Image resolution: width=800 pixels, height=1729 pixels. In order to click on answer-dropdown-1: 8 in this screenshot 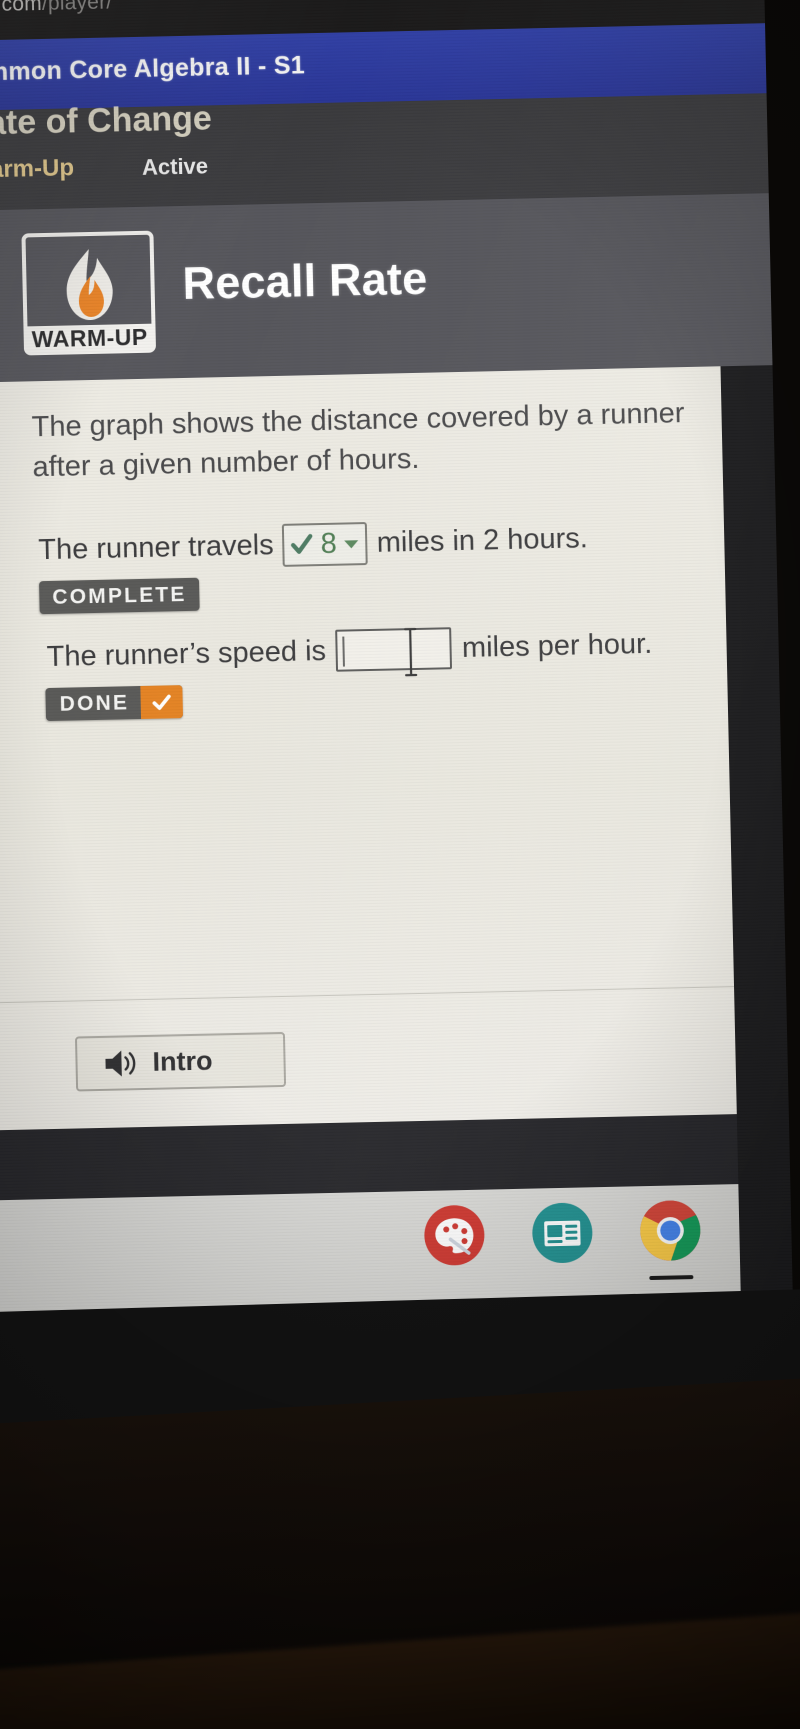, I will do `click(325, 544)`.